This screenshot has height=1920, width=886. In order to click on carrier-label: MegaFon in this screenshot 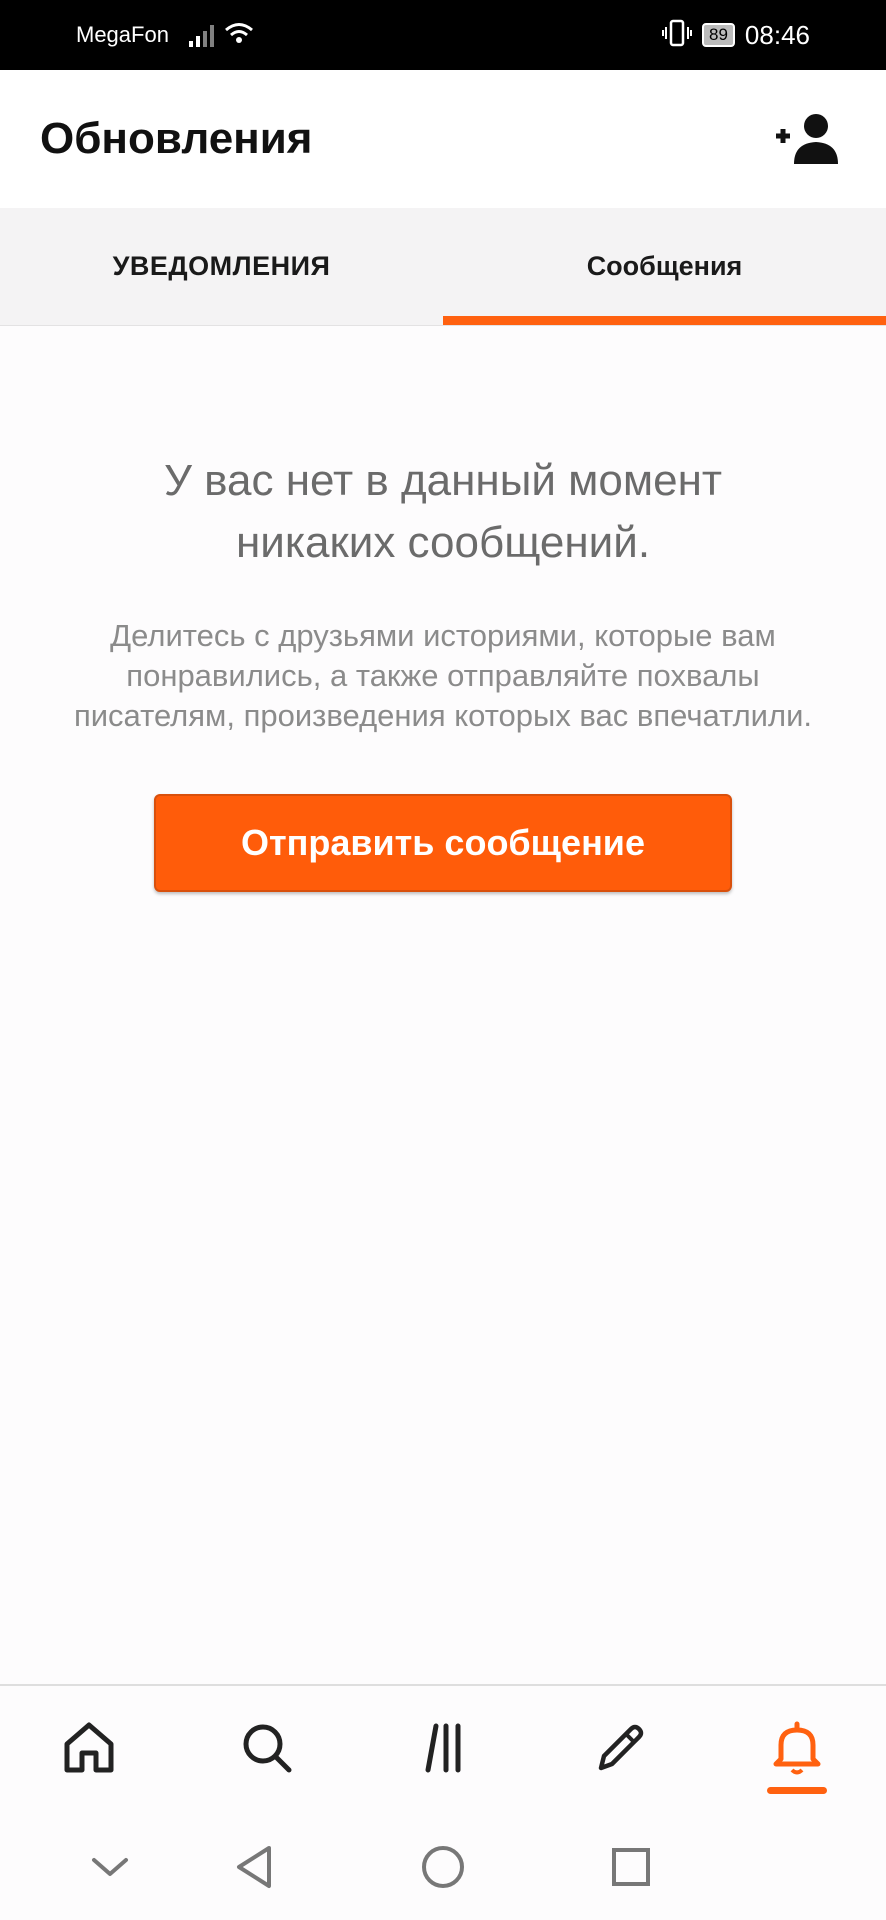, I will do `click(122, 34)`.